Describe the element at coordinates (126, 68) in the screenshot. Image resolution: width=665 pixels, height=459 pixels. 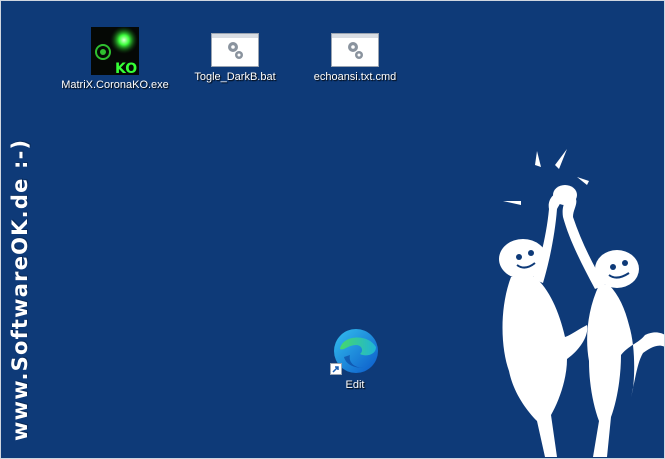
I see `matrix-ko-badge: KO` at that location.